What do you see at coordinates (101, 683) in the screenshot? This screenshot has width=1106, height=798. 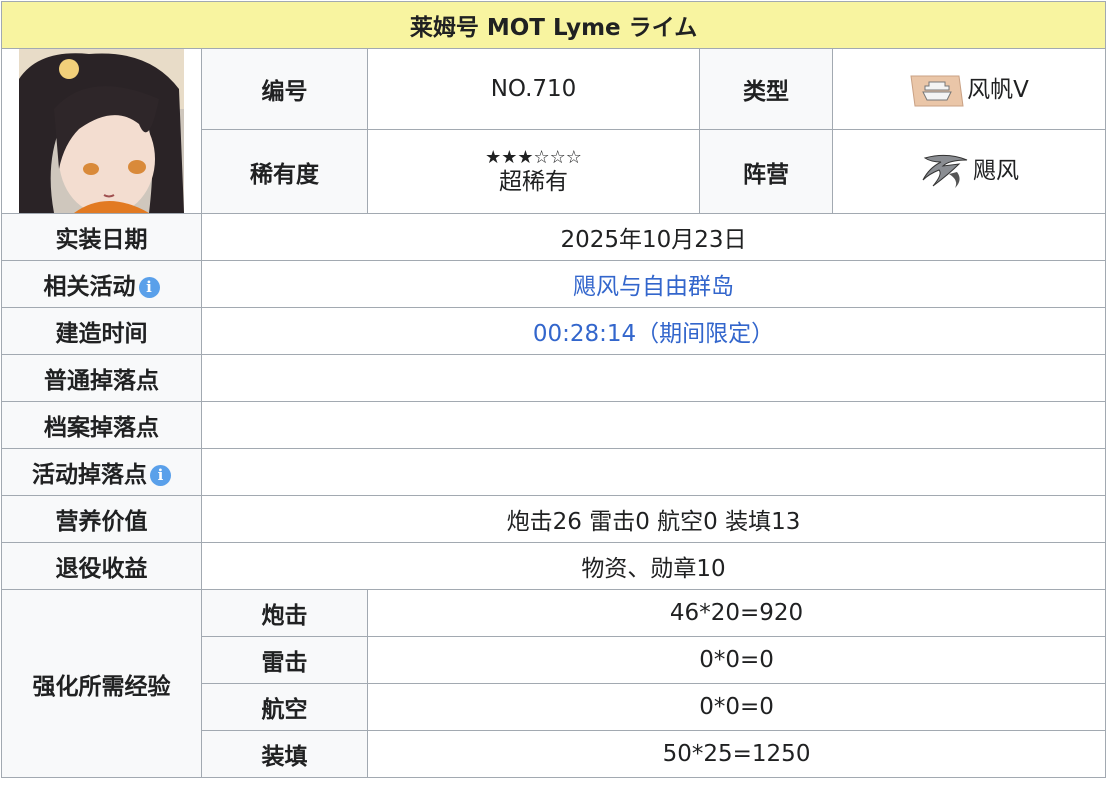 I see `enhance-exp-label: 强化所需经验` at bounding box center [101, 683].